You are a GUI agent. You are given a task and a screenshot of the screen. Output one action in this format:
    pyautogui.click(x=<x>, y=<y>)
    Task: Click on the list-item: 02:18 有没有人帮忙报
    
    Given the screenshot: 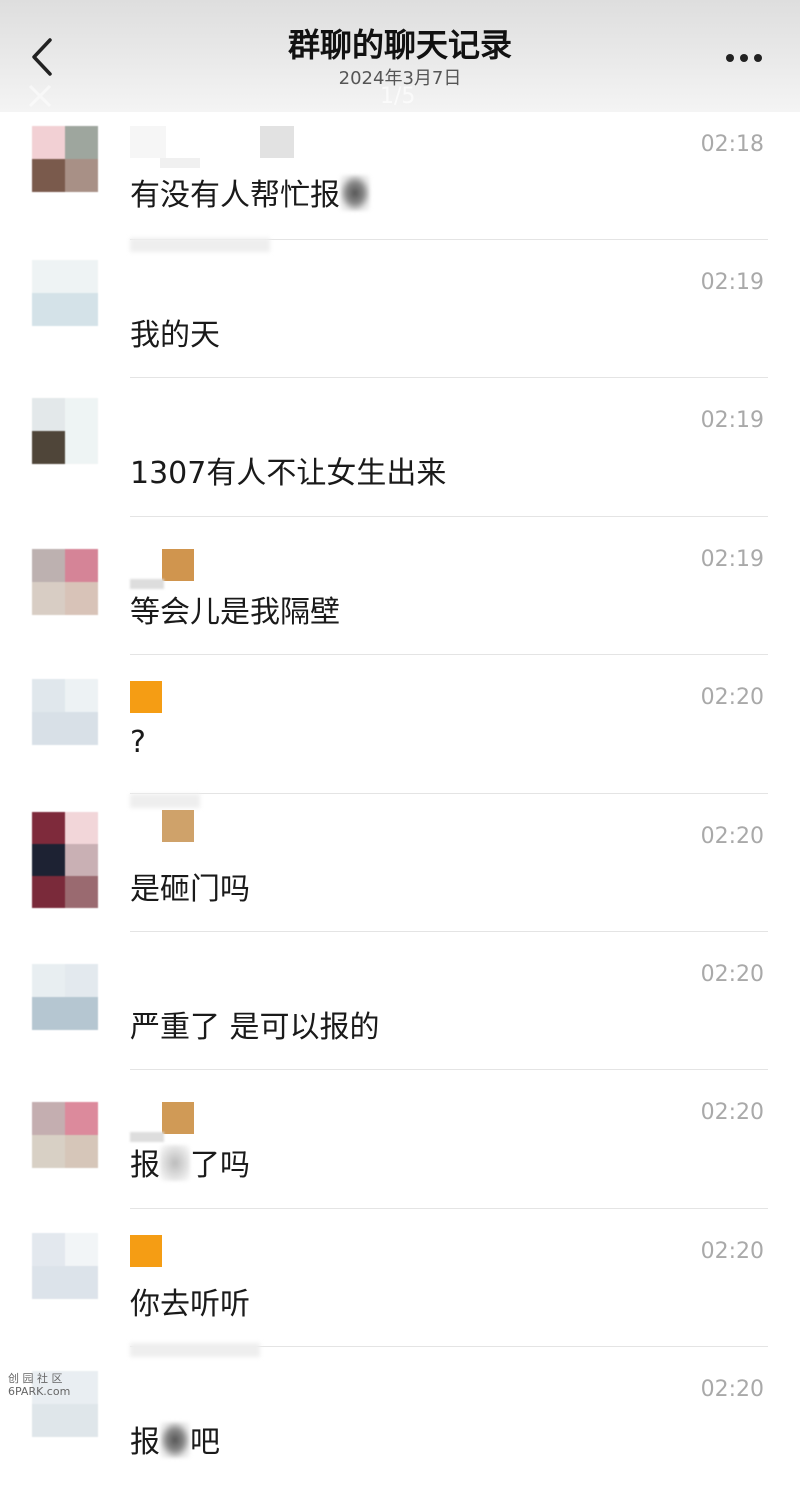 What is the action you would take?
    pyautogui.click(x=400, y=170)
    